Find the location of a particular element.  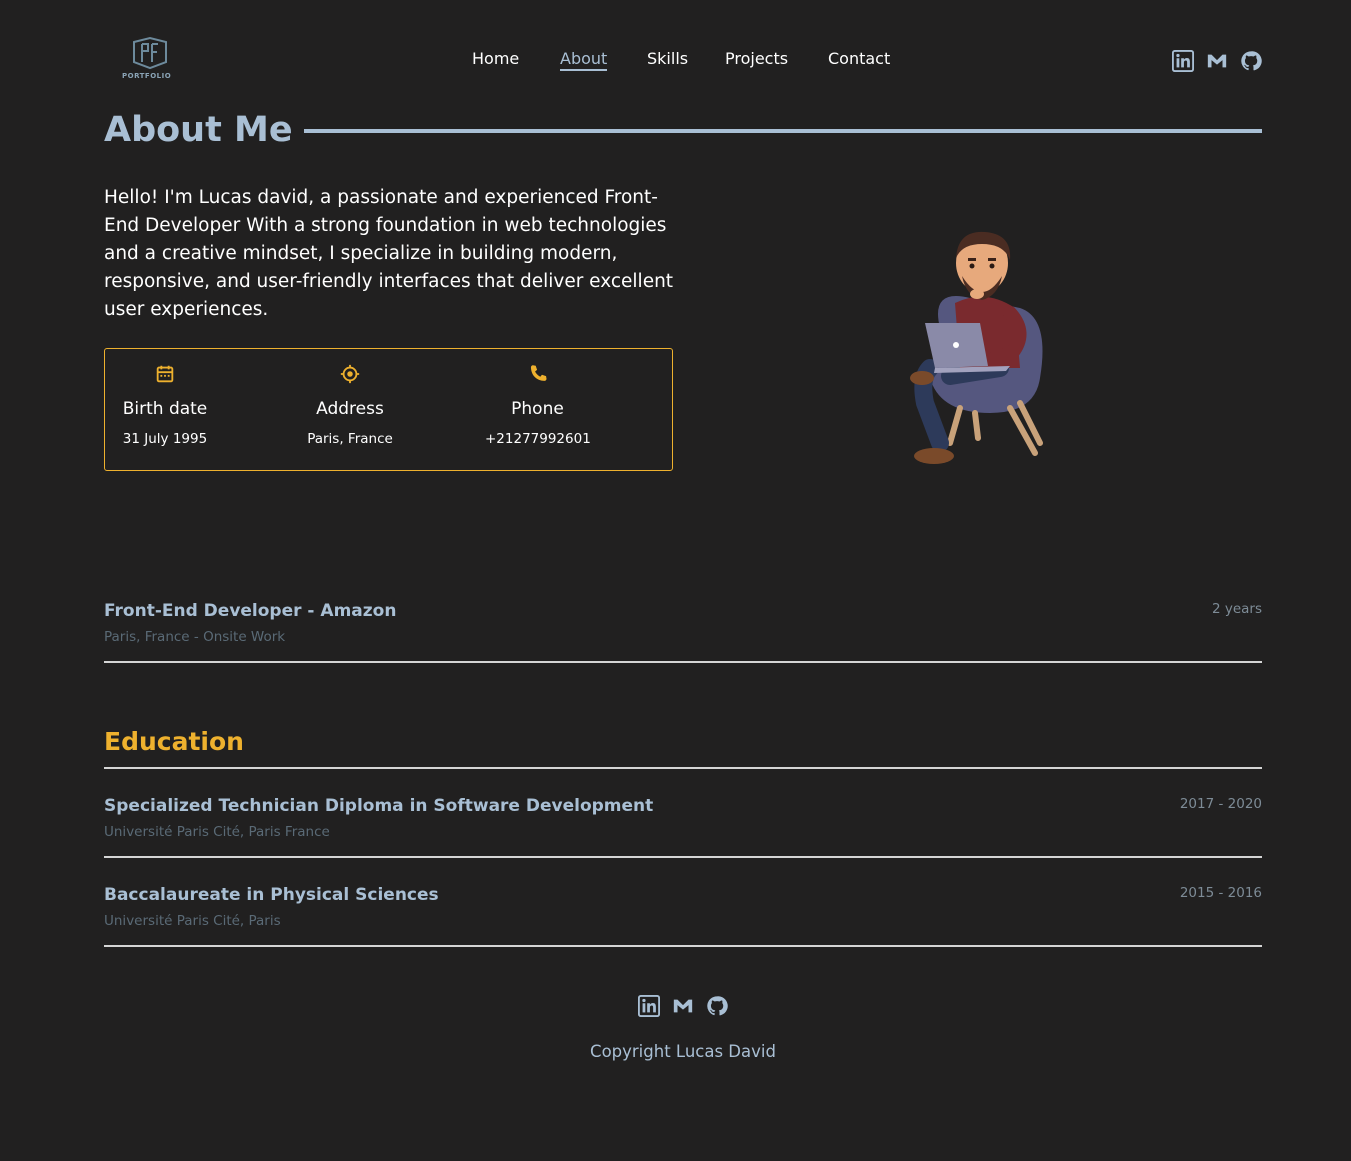

info-address: Address Paris, France is located at coordinates (350, 405).